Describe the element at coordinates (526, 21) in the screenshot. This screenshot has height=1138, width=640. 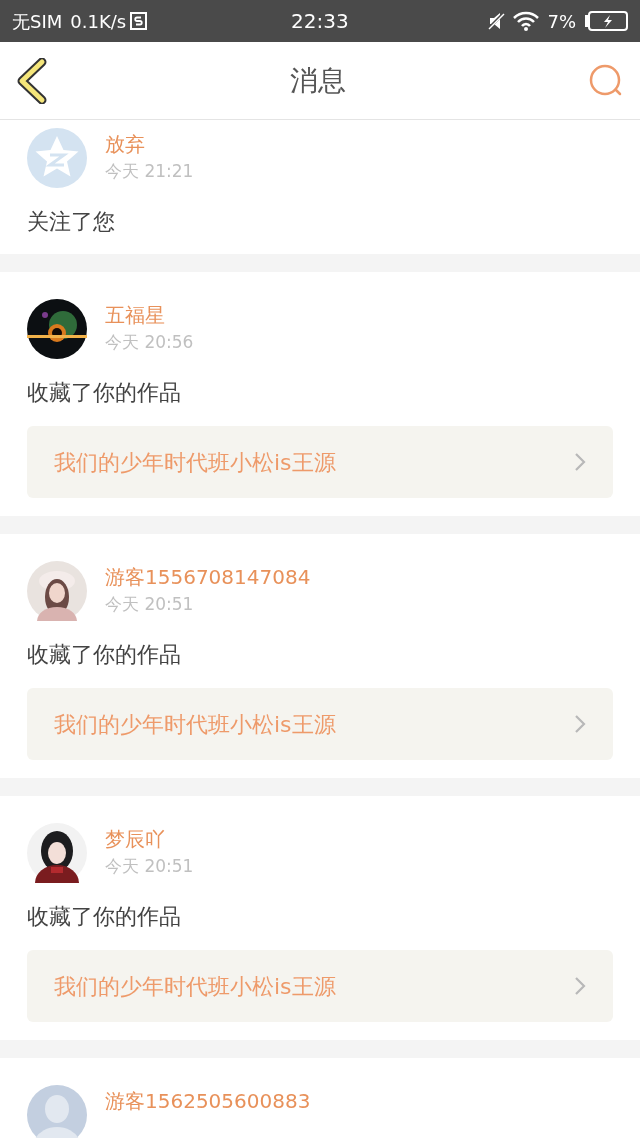
I see `wifi-icon` at that location.